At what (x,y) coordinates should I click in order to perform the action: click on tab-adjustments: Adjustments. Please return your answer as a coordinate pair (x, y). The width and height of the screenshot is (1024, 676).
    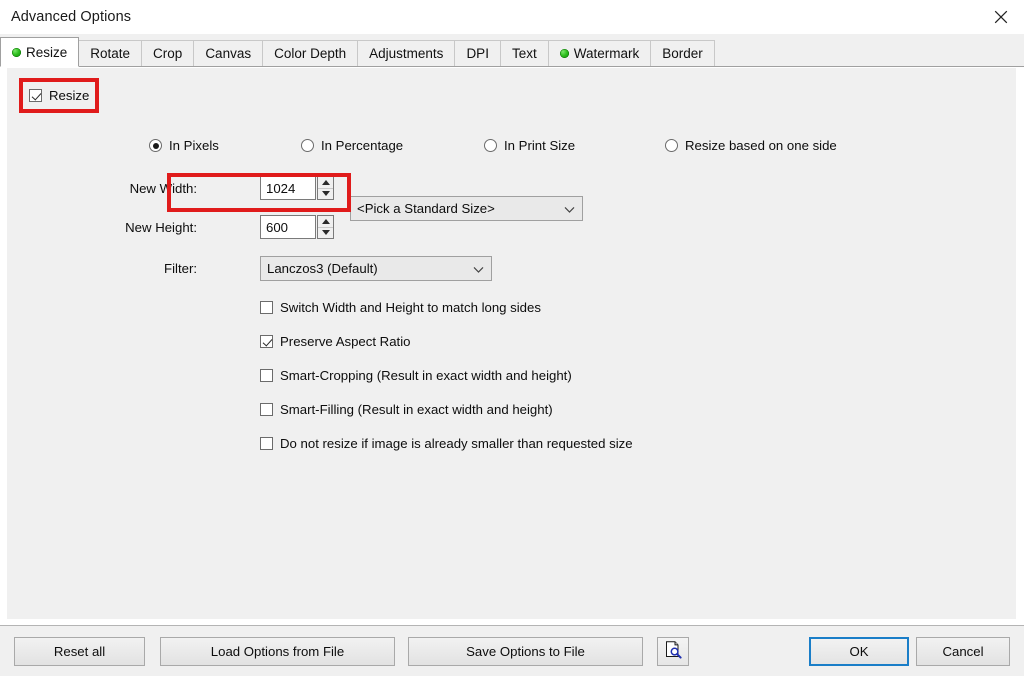
    Looking at the image, I should click on (406, 53).